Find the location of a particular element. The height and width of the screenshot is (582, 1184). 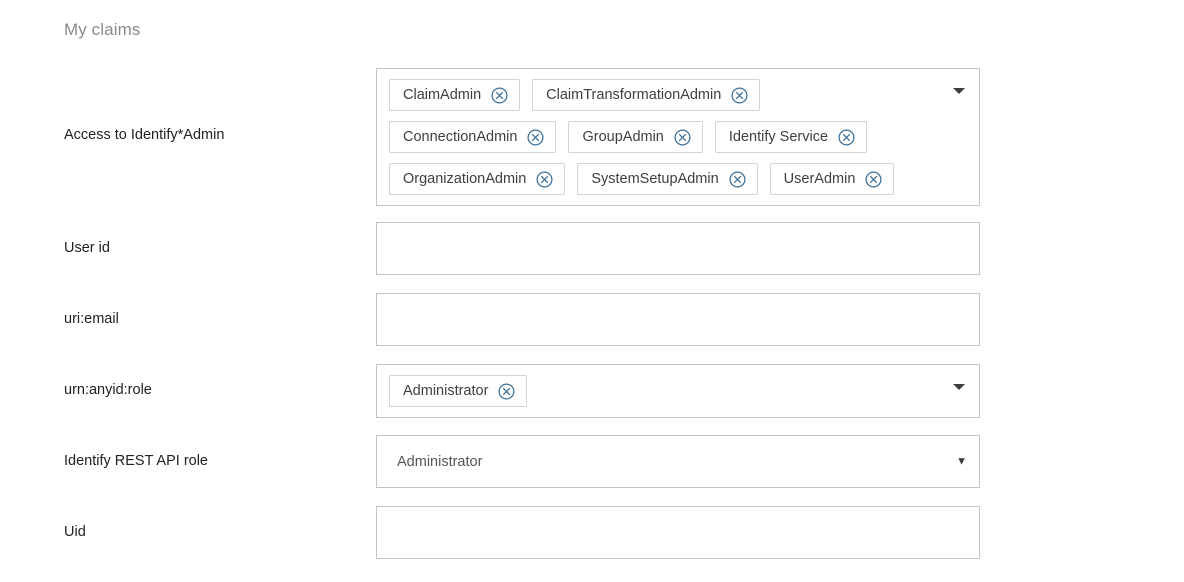

chip-label: ClaimAdmin is located at coordinates (442, 94).